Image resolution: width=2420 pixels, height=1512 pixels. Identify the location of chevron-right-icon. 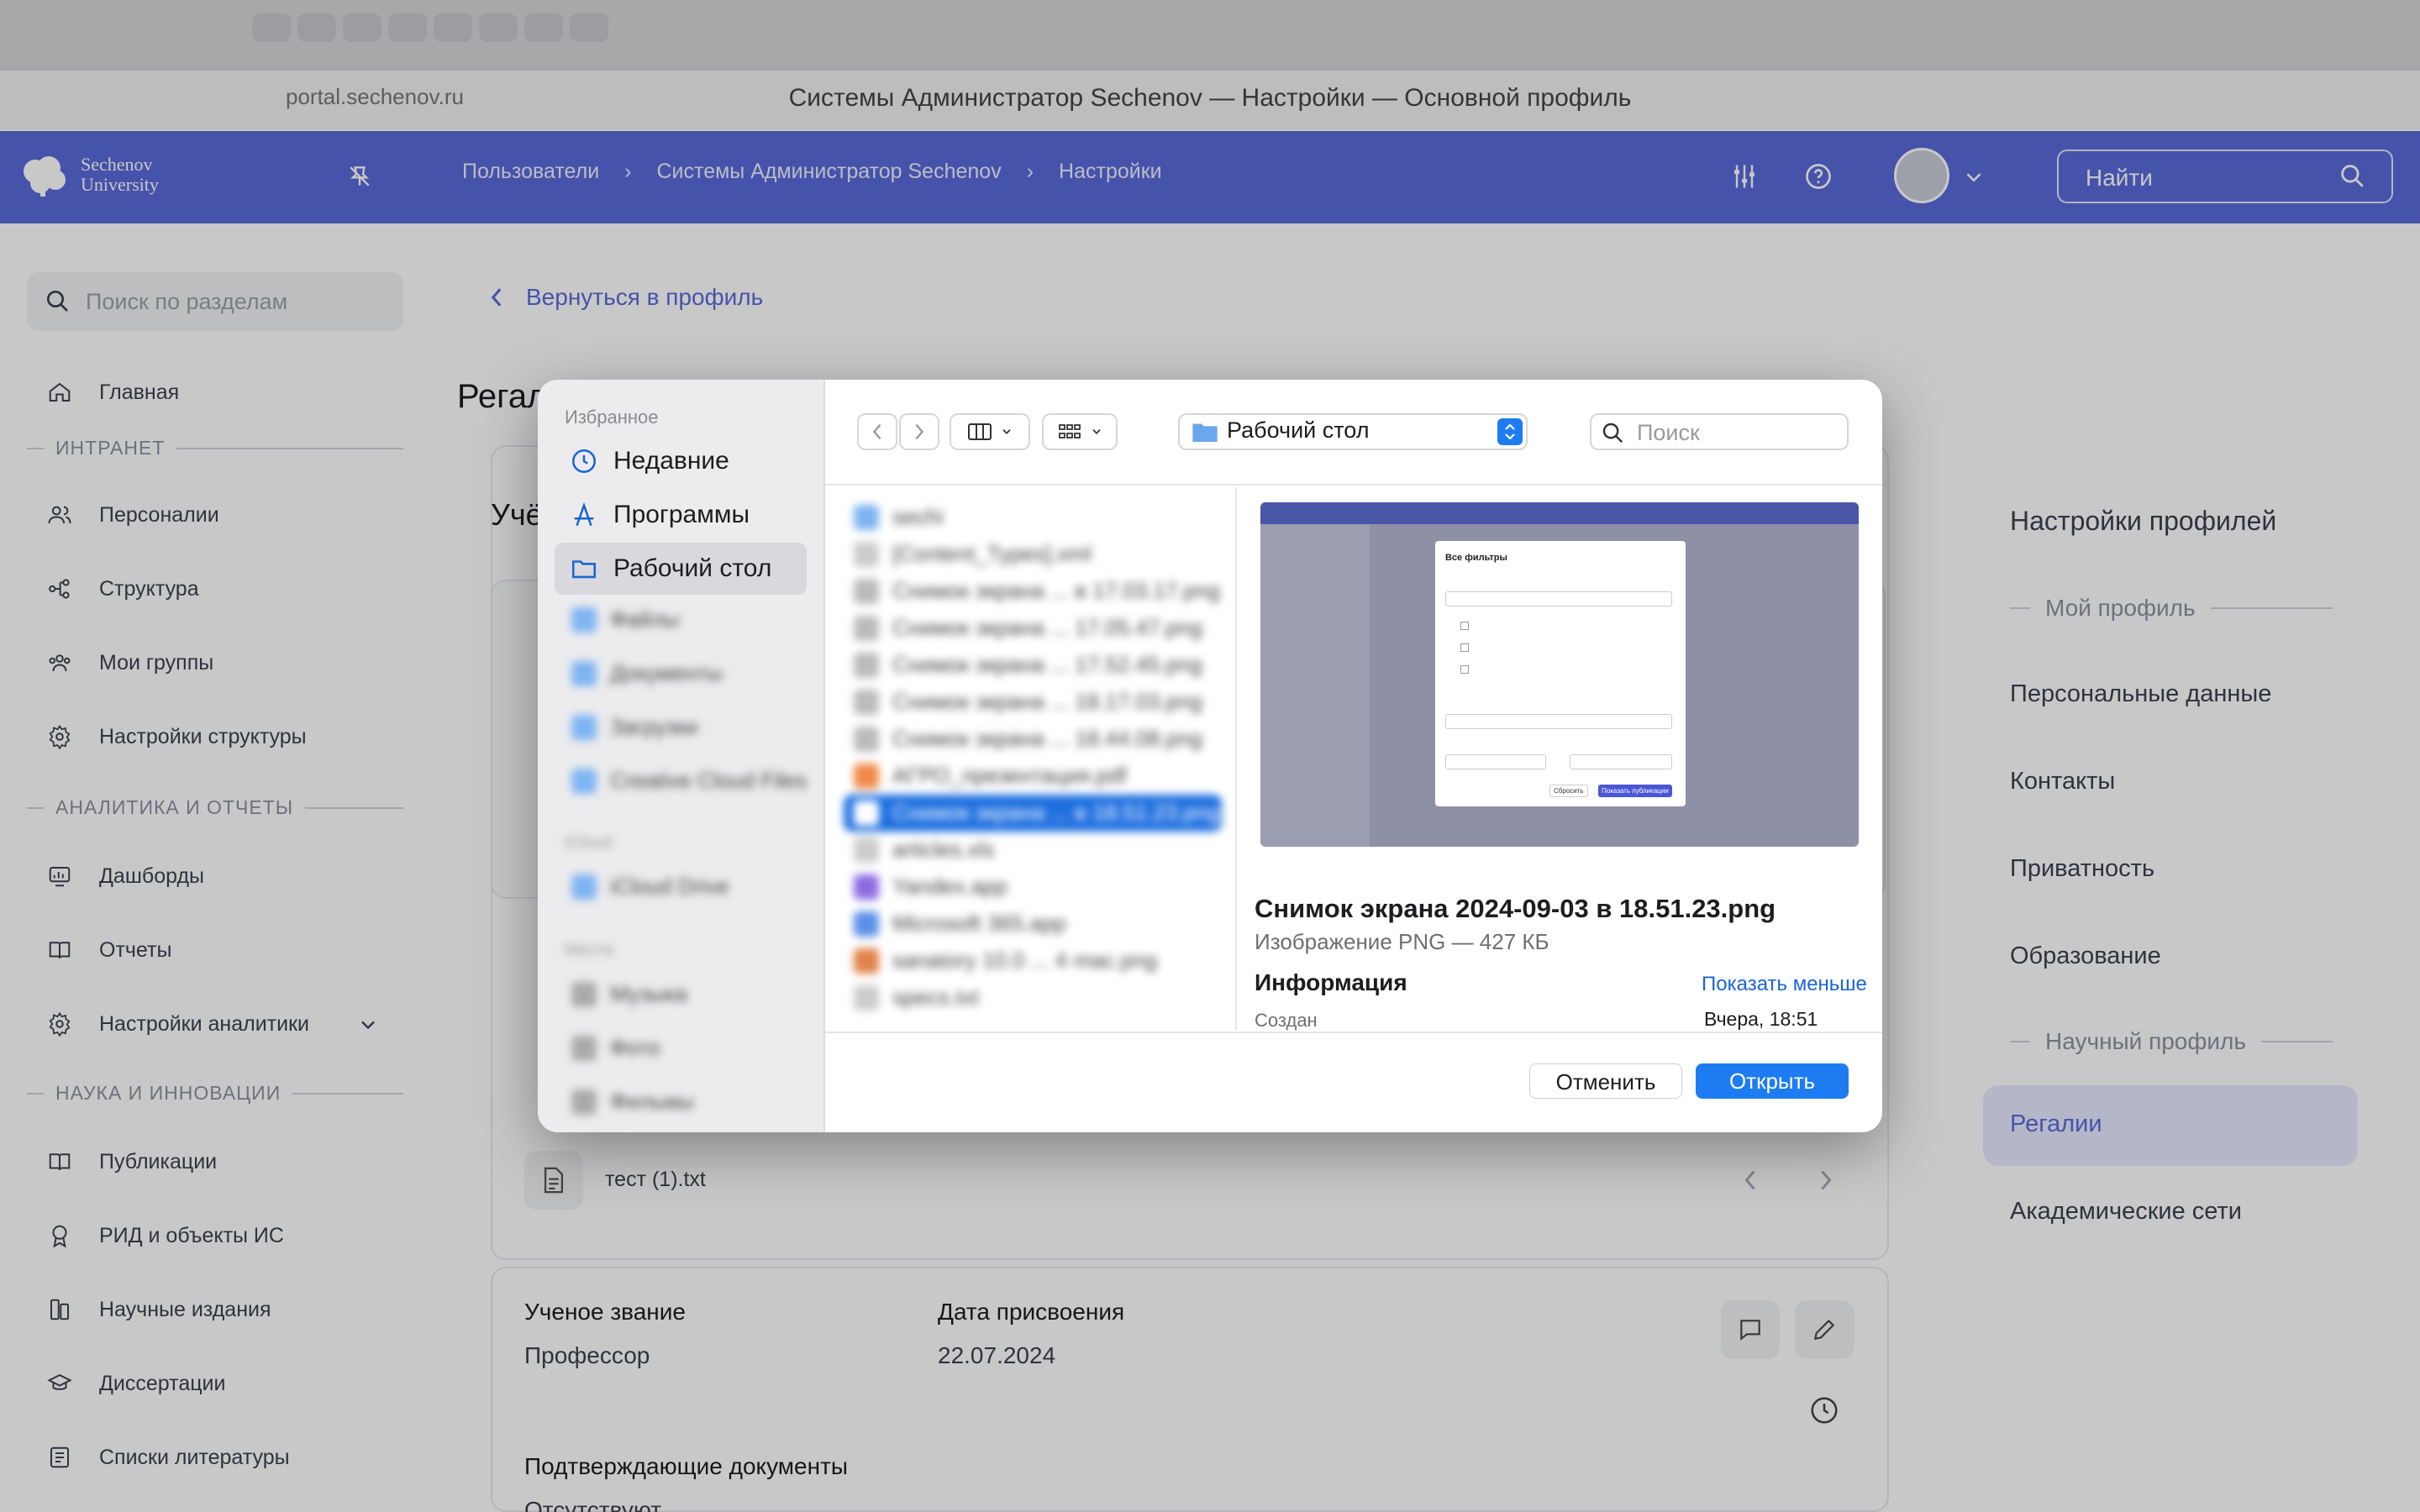
(920, 431).